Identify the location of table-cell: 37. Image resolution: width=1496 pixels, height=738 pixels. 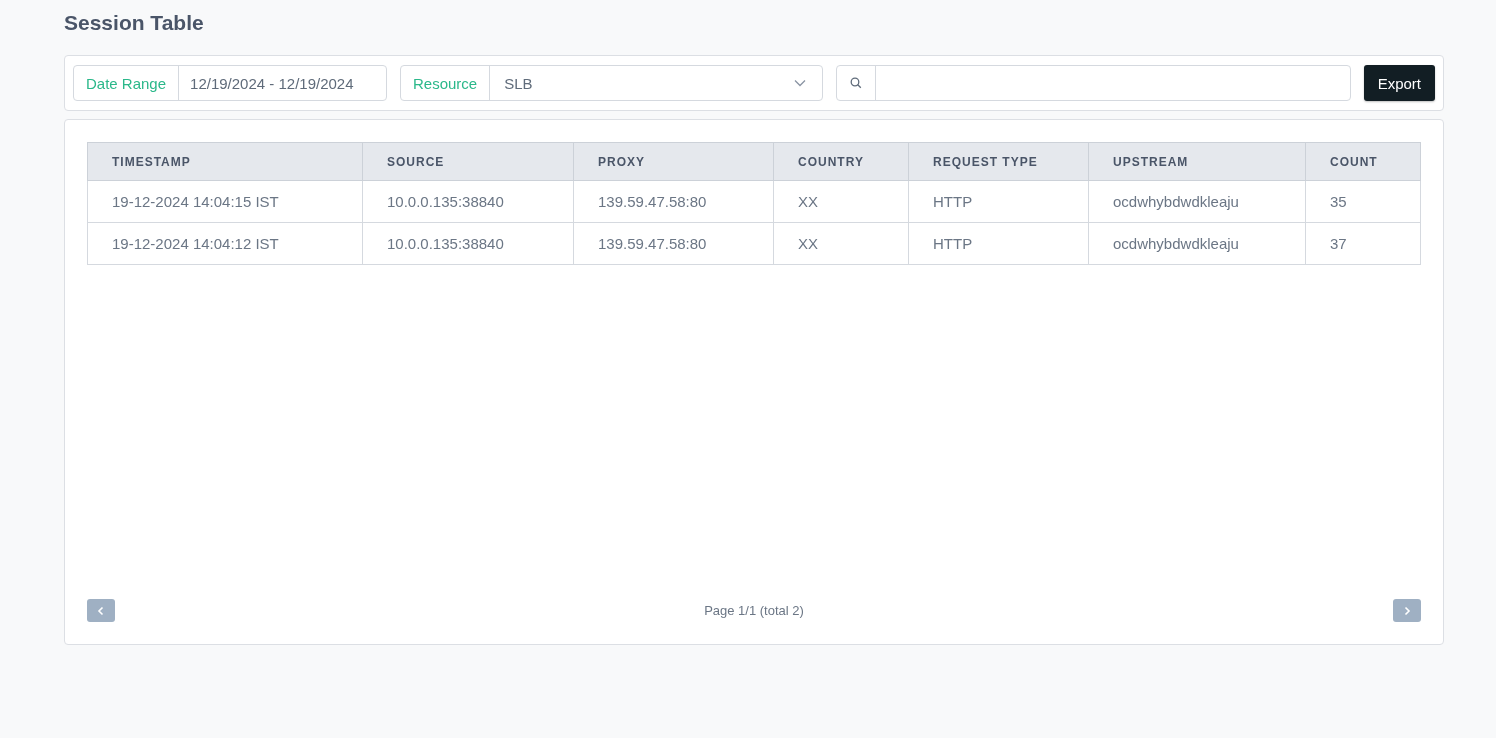
(1363, 243).